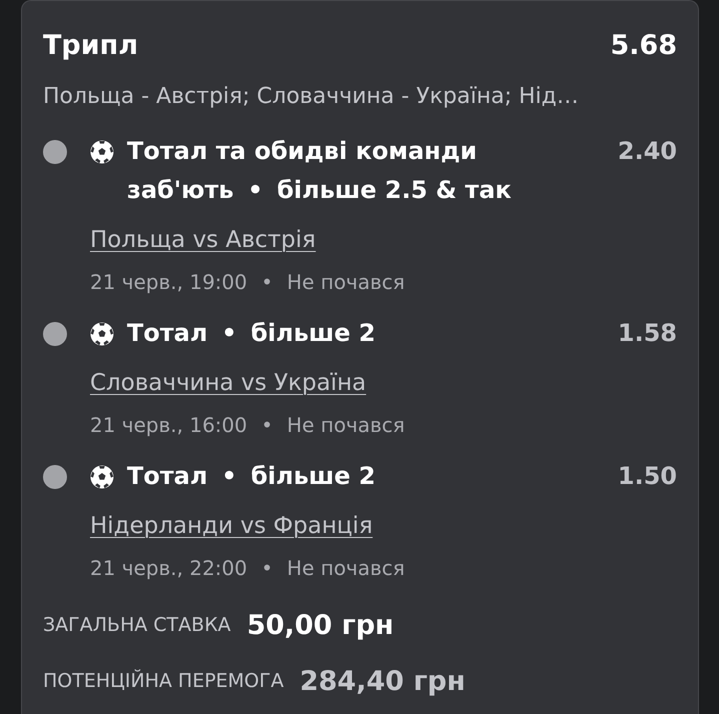 This screenshot has width=719, height=714. Describe the element at coordinates (383, 681) in the screenshot. I see `total-amount: 284,40 грн` at that location.